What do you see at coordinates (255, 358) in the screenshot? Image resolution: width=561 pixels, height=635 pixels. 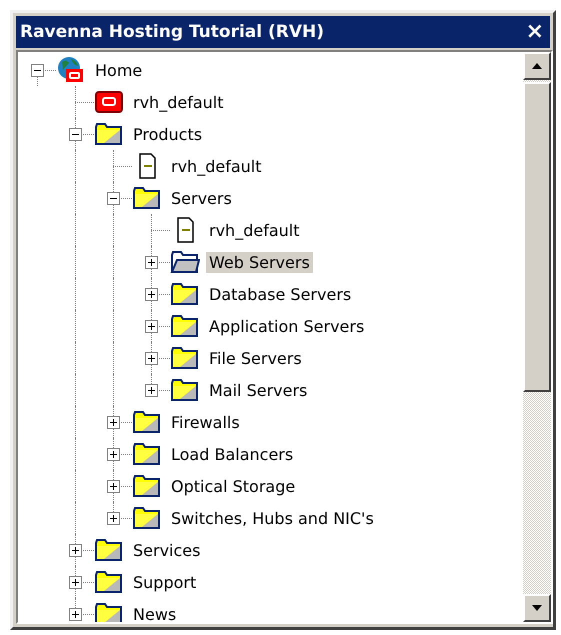 I see `tree-item: File Servers` at bounding box center [255, 358].